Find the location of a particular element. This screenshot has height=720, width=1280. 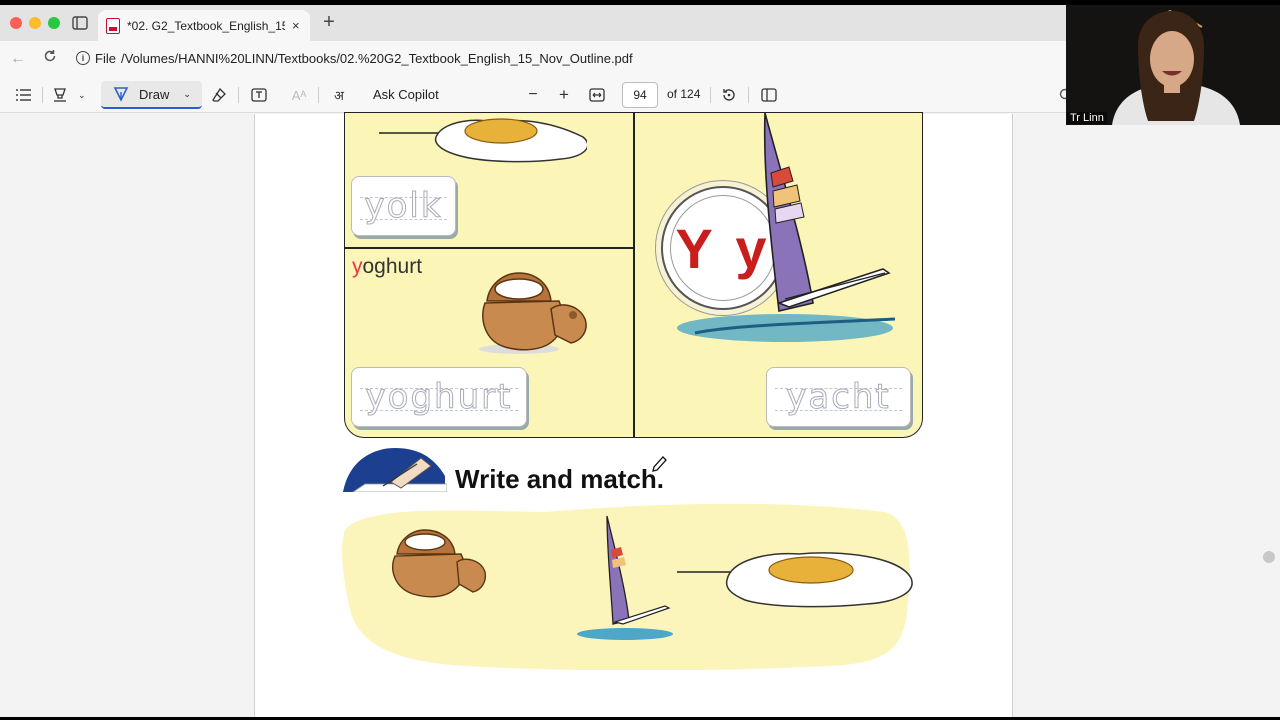

trace-word-box-yoghurt: yoghurt is located at coordinates (439, 397).